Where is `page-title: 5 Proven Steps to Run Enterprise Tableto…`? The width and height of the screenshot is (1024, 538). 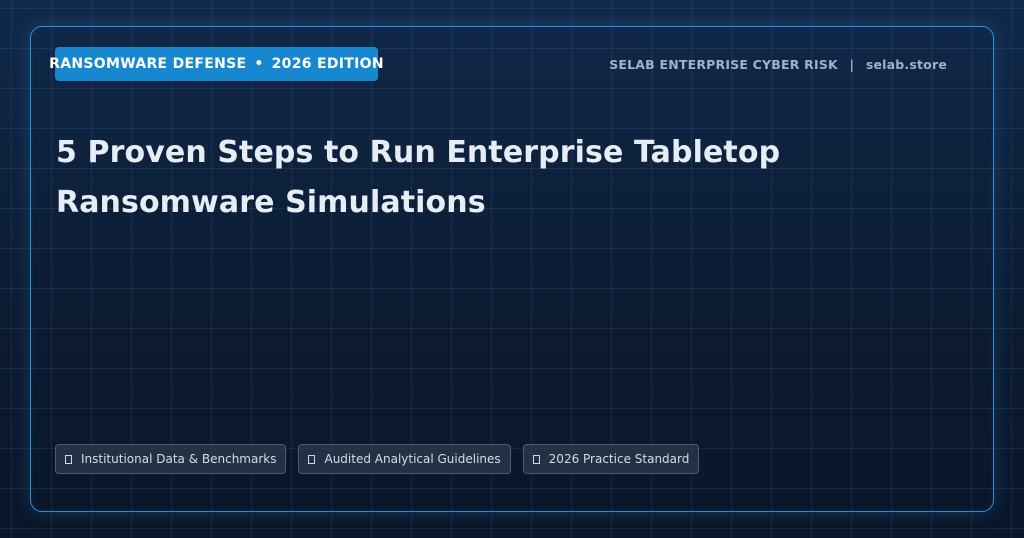
page-title: 5 Proven Steps to Run Enterprise Tableto… is located at coordinates (418, 177).